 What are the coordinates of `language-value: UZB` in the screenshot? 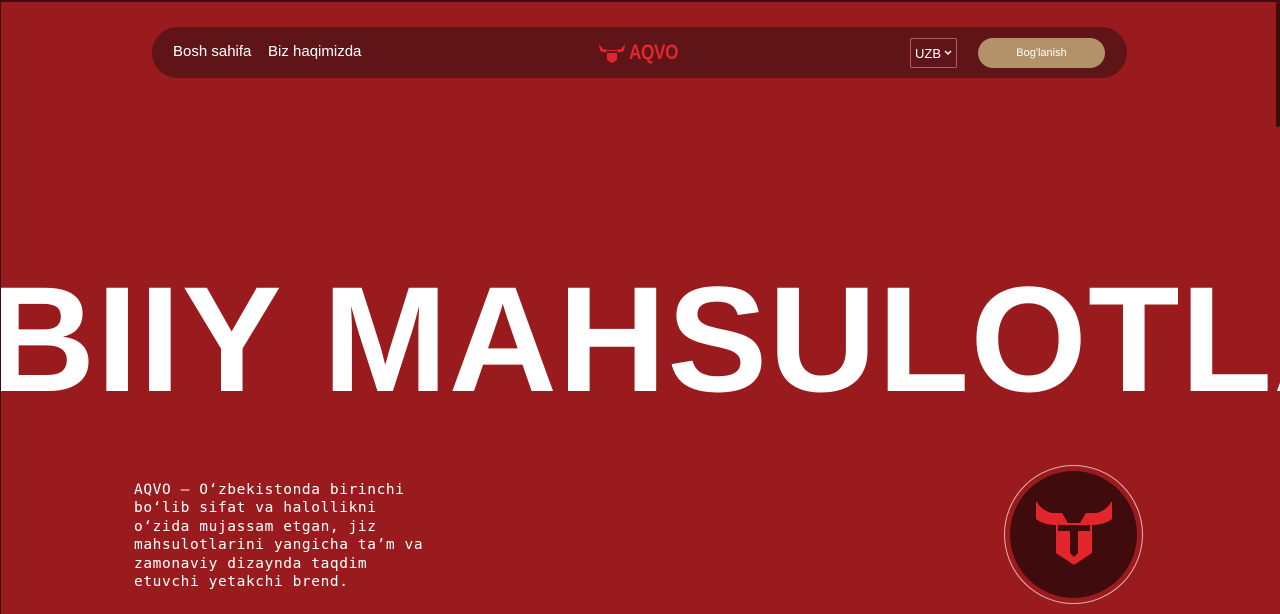 It's located at (928, 53).